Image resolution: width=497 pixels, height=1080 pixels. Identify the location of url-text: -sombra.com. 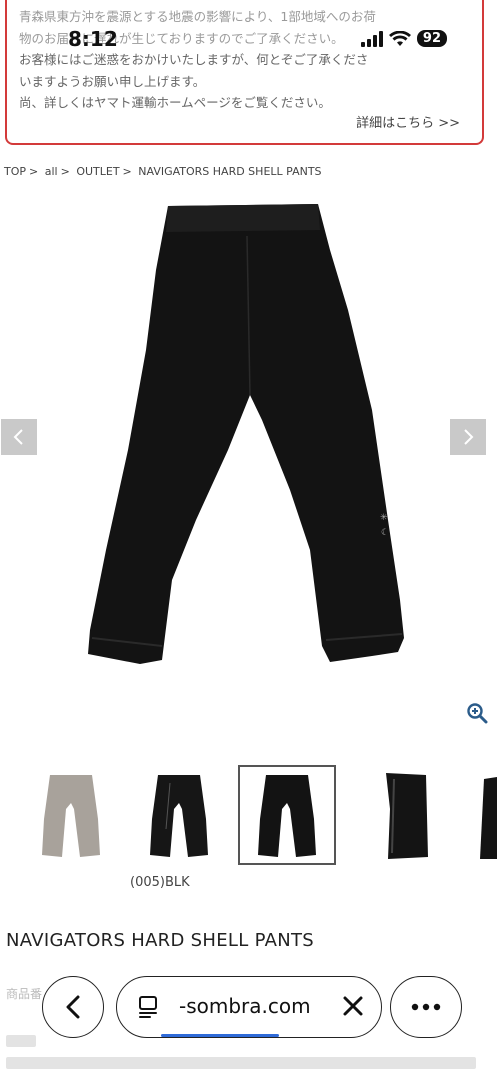
(245, 1006).